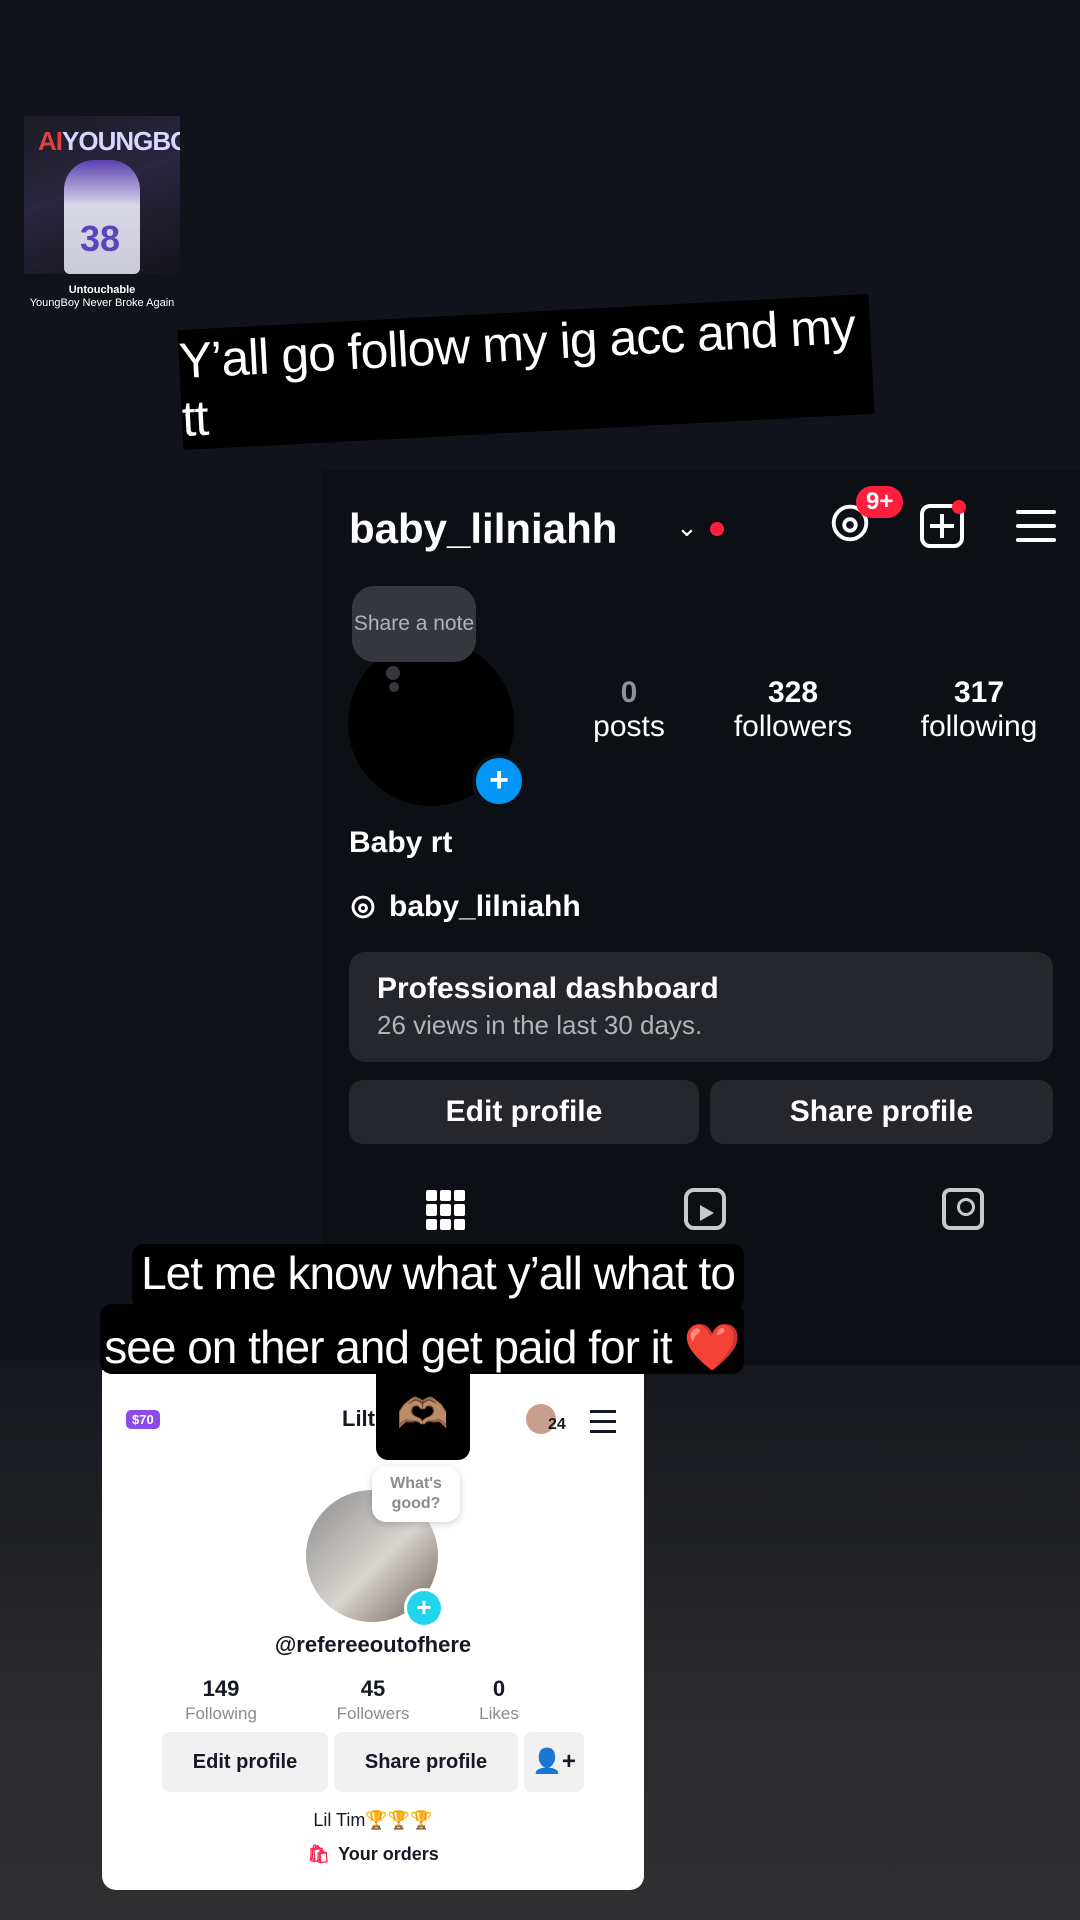  I want to click on followers-count: 45, so click(373, 1688).